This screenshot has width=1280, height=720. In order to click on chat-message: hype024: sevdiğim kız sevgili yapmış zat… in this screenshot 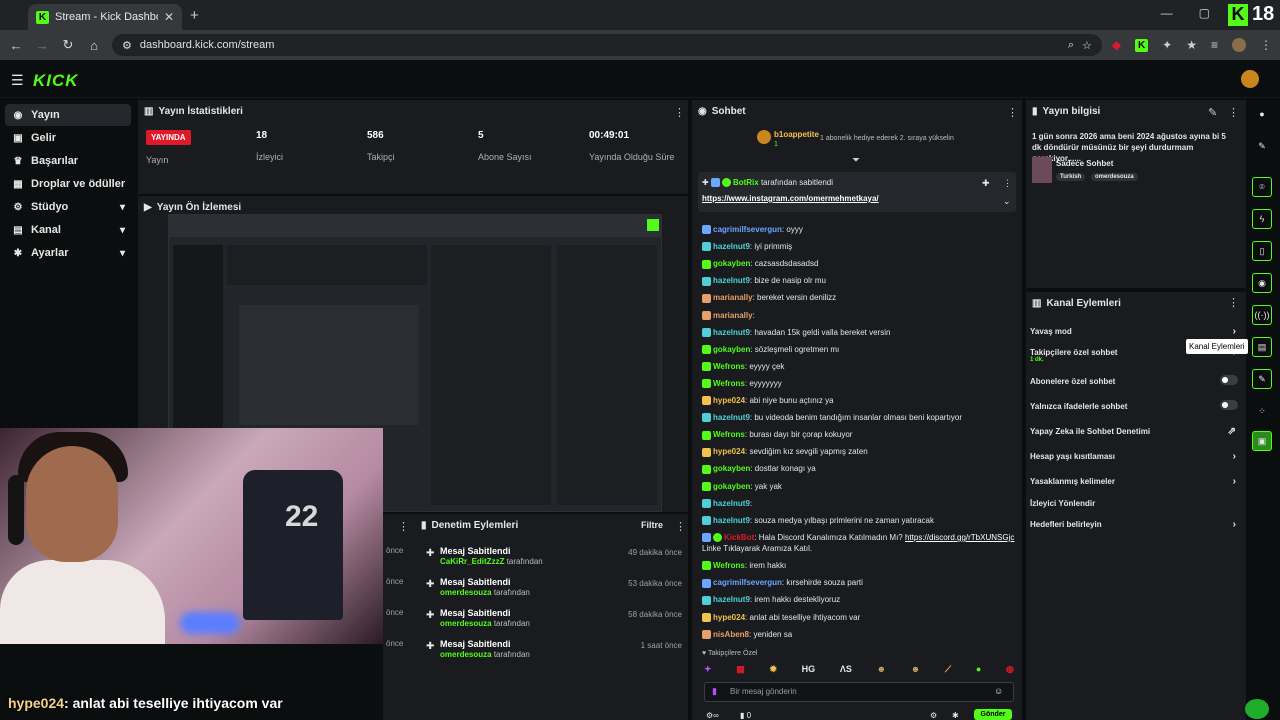, I will do `click(859, 451)`.